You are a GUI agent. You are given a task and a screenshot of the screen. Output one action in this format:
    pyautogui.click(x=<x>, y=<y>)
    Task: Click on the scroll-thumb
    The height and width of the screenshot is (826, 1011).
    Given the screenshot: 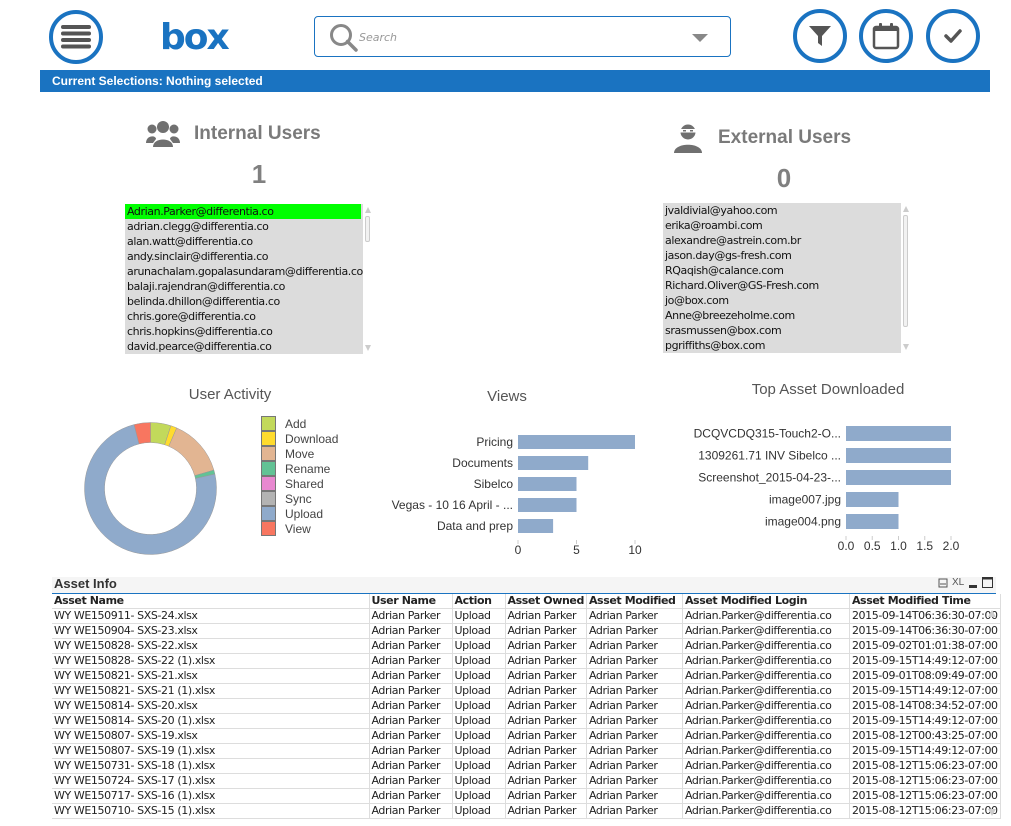 What is the action you would take?
    pyautogui.click(x=367, y=229)
    